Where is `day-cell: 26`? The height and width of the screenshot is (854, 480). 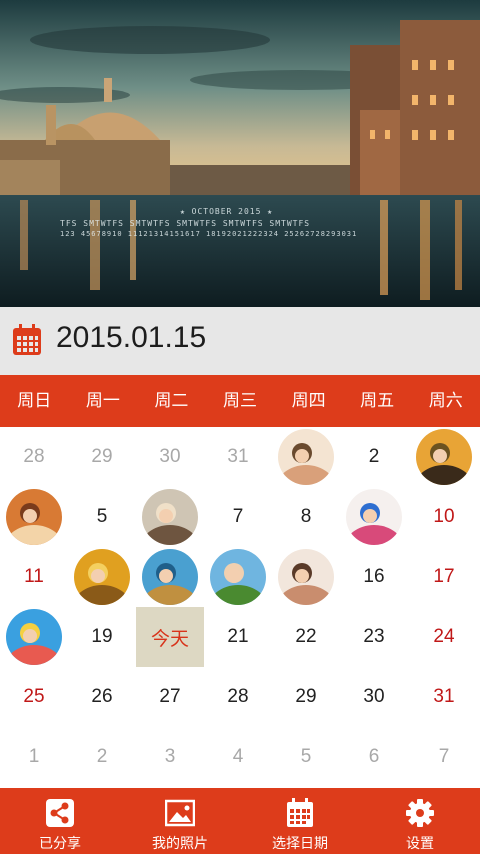
day-cell: 26 is located at coordinates (102, 697).